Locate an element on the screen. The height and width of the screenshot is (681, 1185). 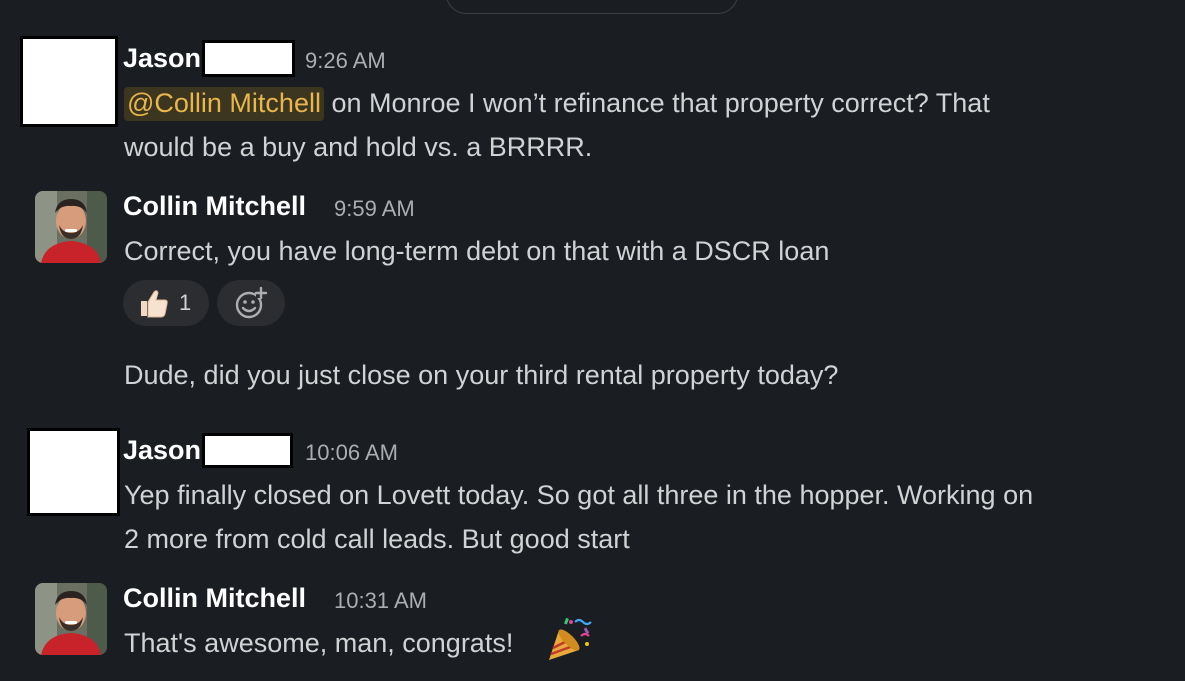
message-text-part: That's awesome, man, congrats! is located at coordinates (319, 643).